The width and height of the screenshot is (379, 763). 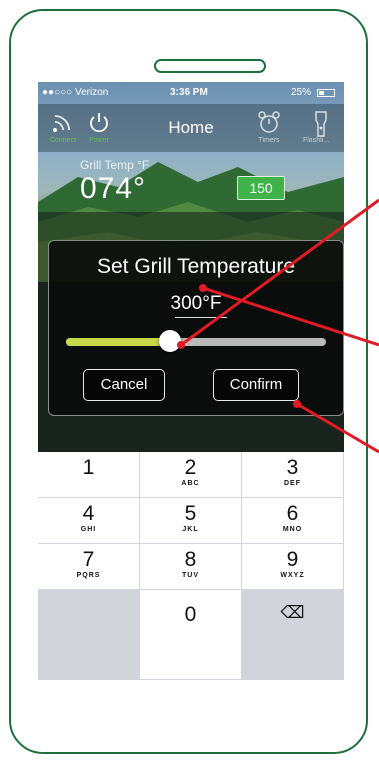 I want to click on annotation-dot-value, so click(x=203, y=288).